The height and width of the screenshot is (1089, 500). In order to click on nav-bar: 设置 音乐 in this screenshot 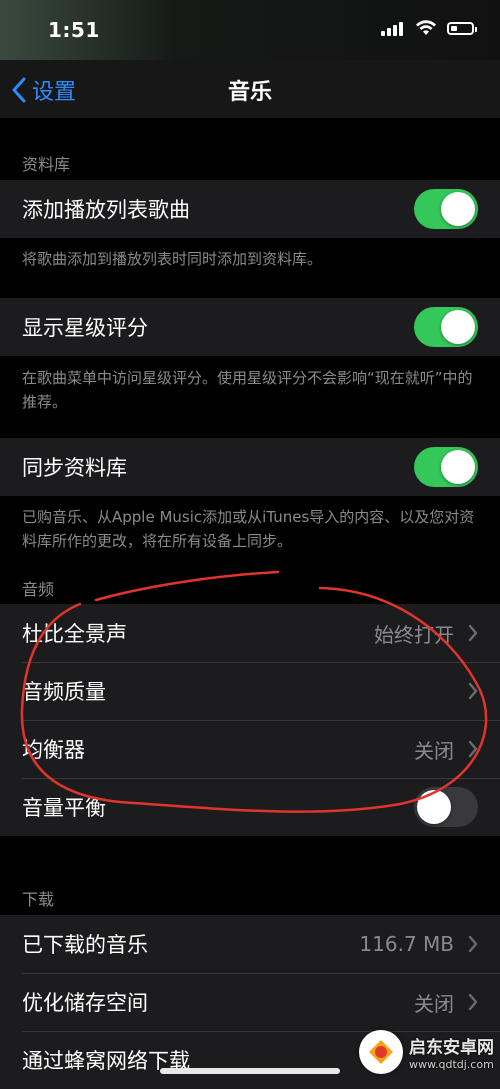, I will do `click(250, 89)`.